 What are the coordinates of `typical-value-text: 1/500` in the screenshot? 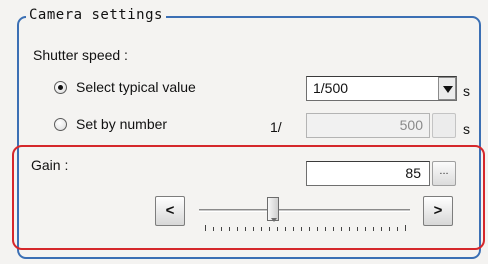 It's located at (331, 88).